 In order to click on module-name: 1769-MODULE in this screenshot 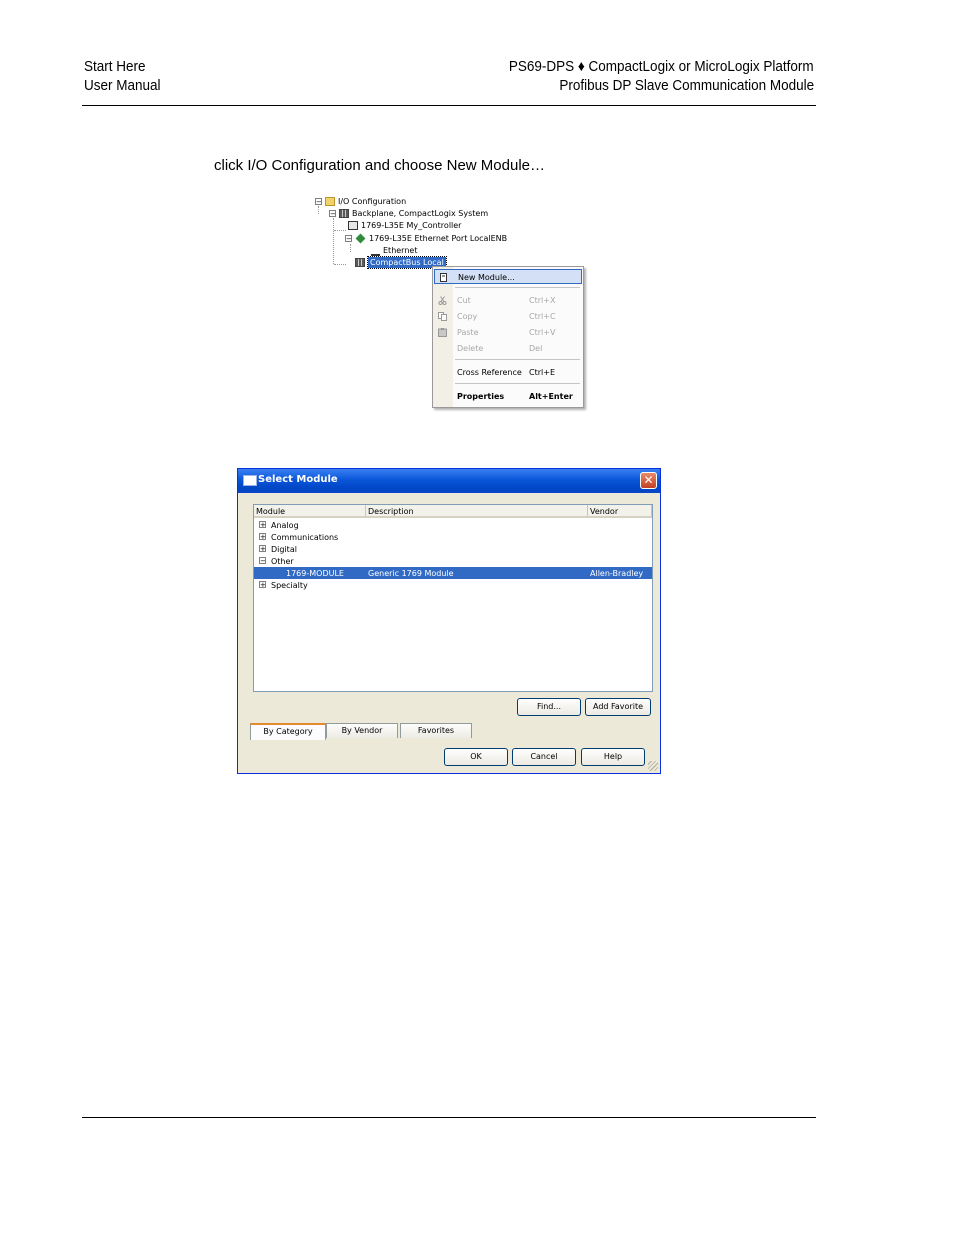, I will do `click(315, 573)`.